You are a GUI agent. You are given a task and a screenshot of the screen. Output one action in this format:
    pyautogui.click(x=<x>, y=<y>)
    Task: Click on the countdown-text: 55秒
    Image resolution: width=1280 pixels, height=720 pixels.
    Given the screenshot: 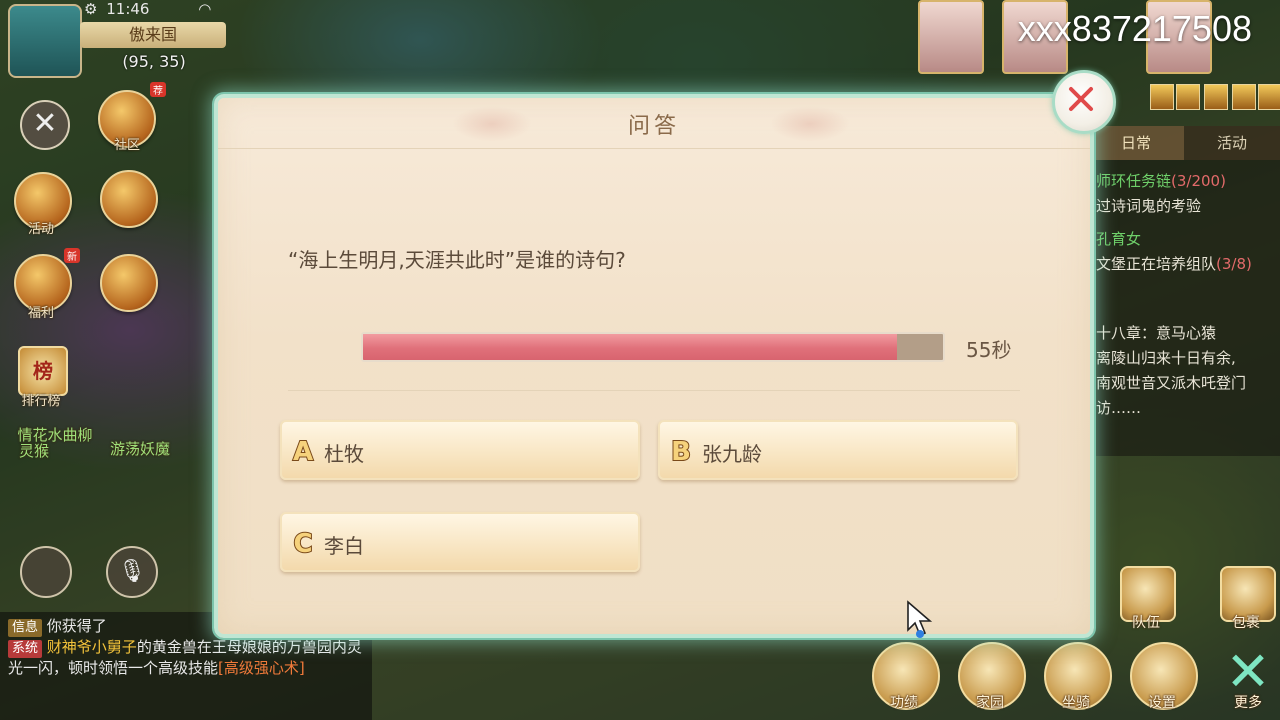 What is the action you would take?
    pyautogui.click(x=989, y=350)
    